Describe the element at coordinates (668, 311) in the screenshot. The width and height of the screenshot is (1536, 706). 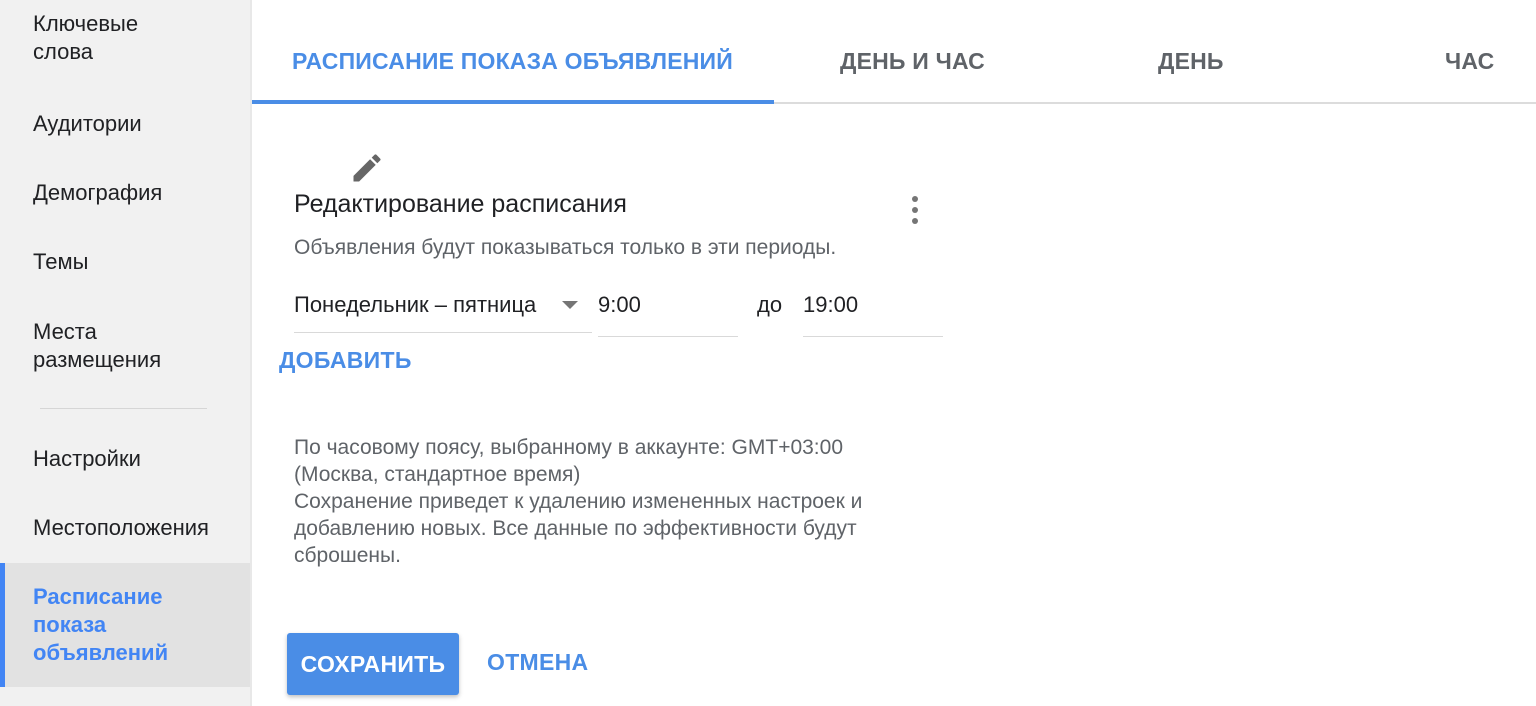
I see `start-time-field: 9:00` at that location.